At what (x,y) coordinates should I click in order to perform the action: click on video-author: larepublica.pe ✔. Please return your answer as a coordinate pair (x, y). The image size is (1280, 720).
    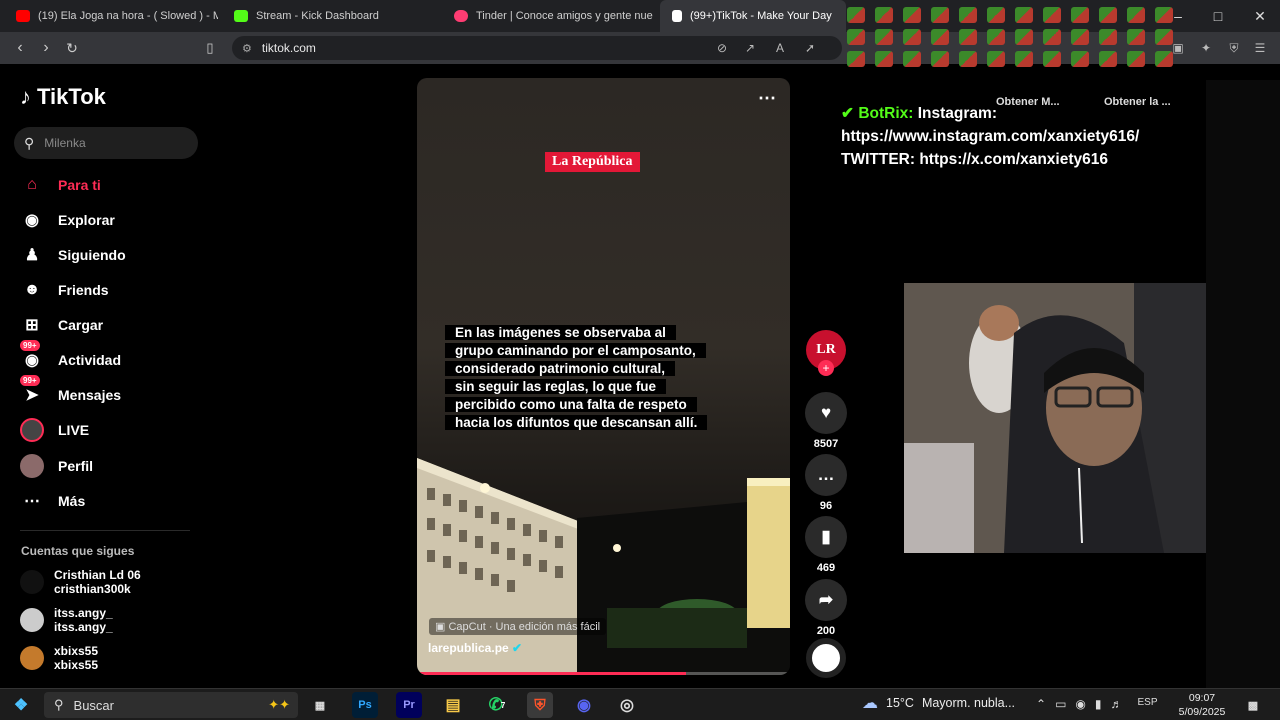
    Looking at the image, I should click on (475, 648).